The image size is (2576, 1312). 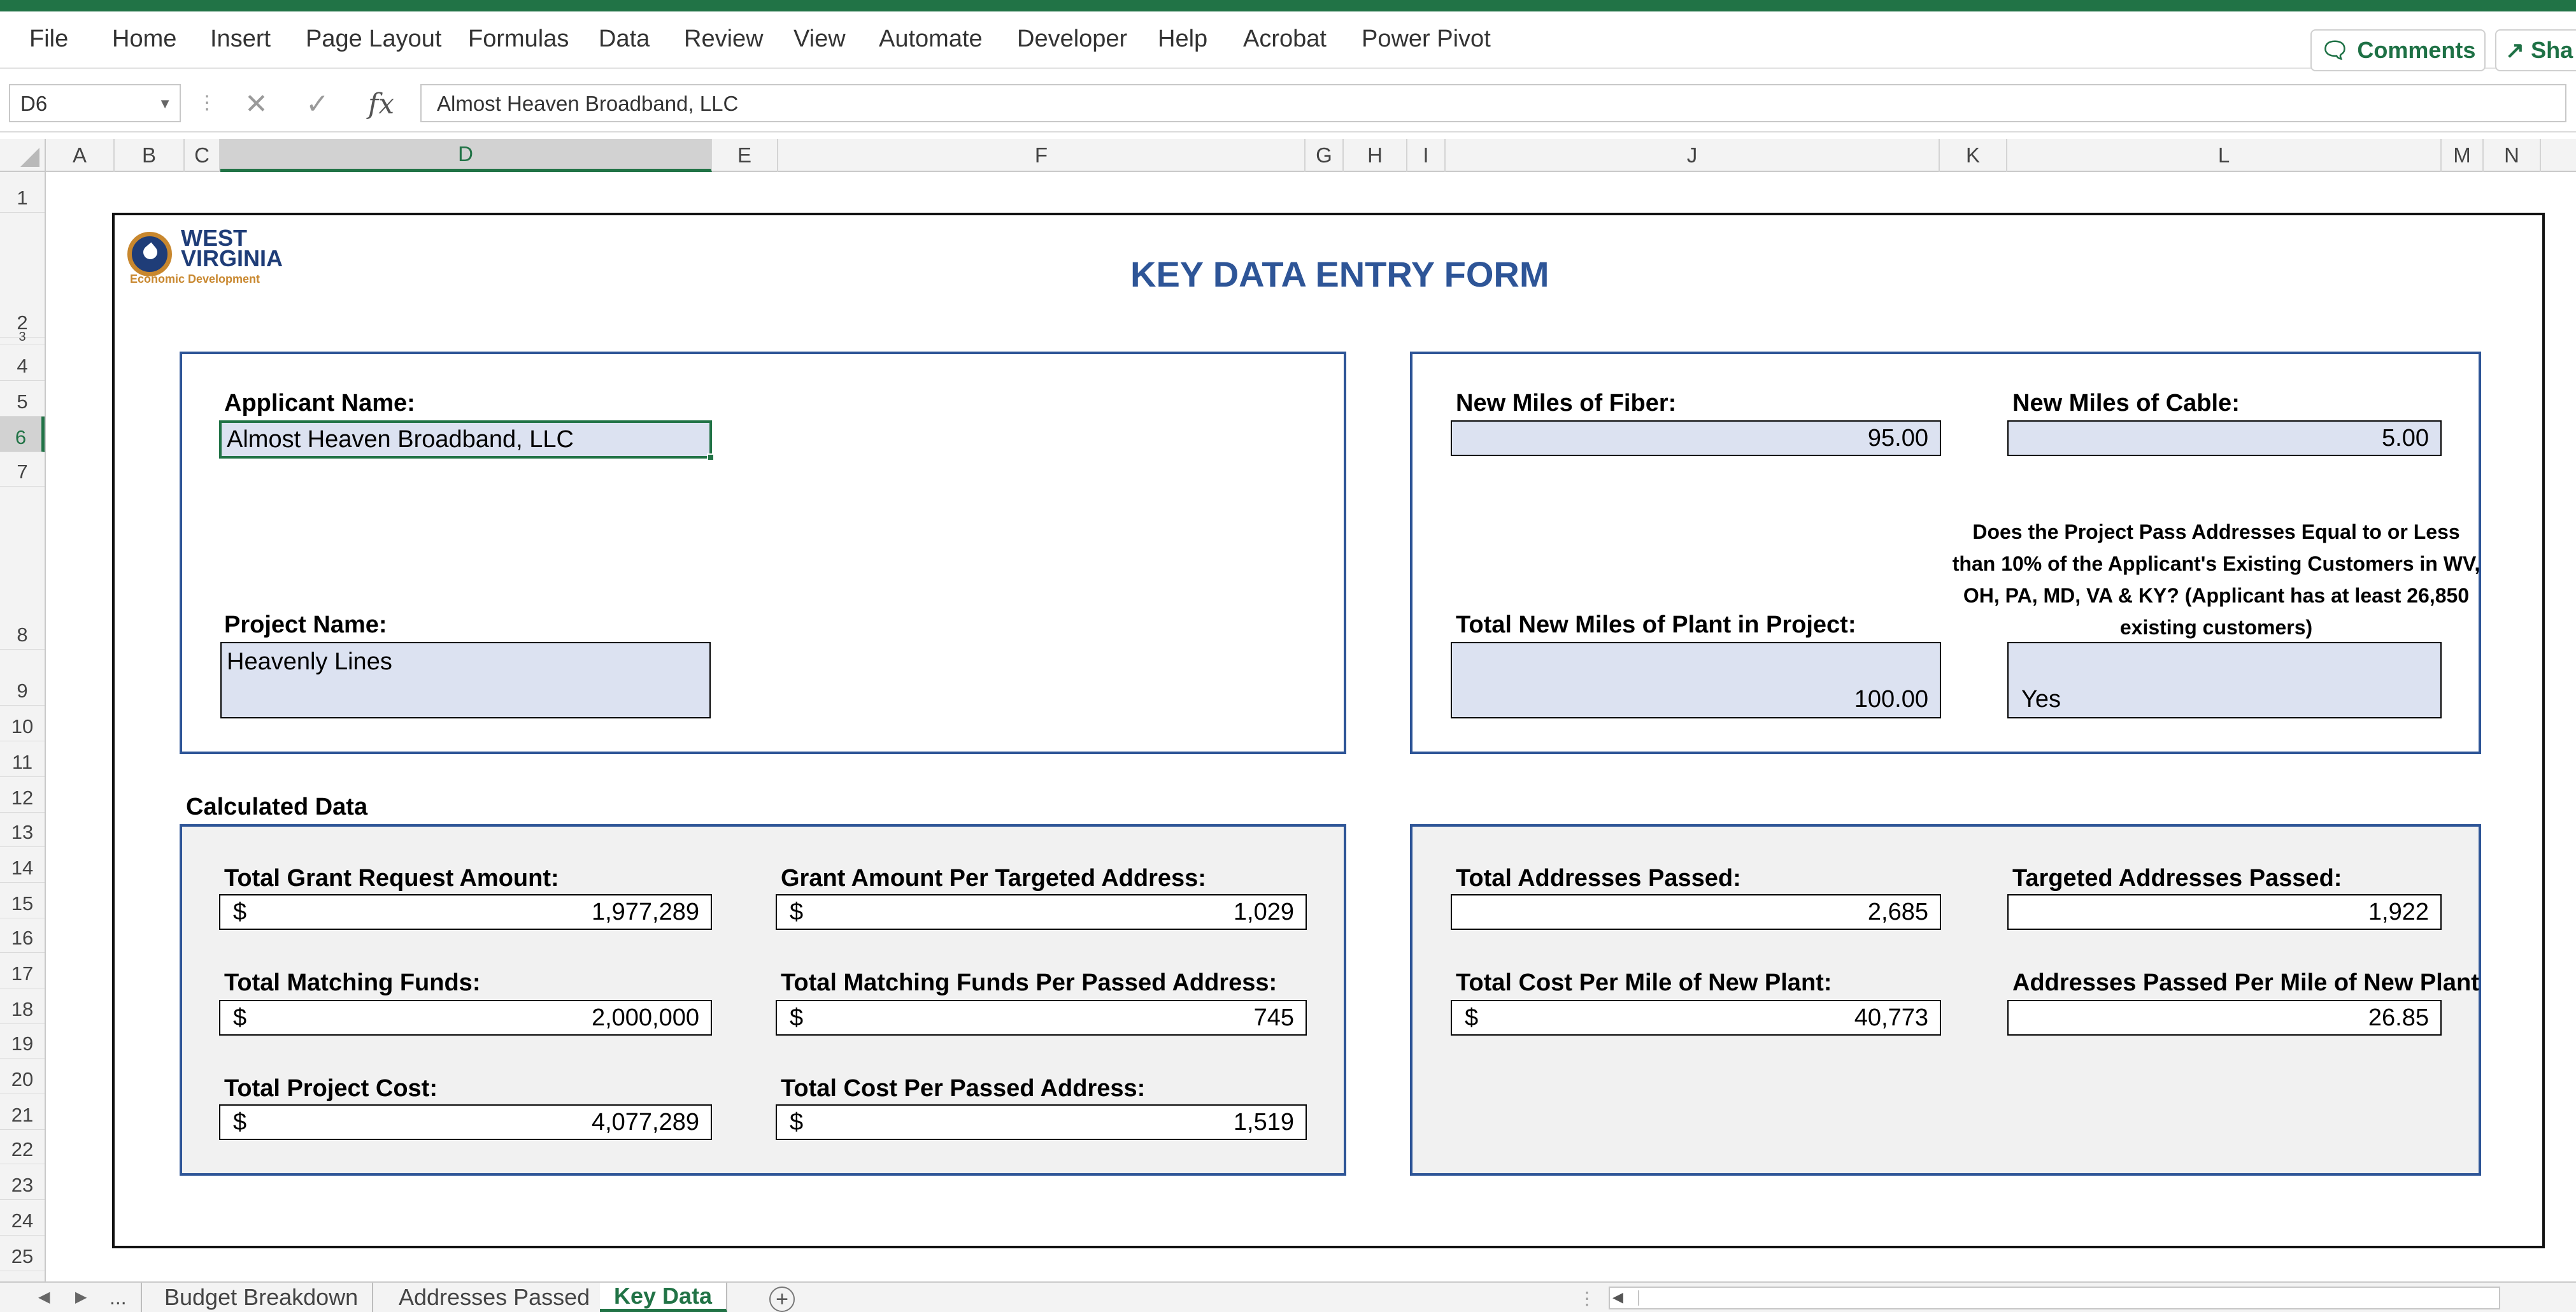 I want to click on row-header-21: 21, so click(x=22, y=1112).